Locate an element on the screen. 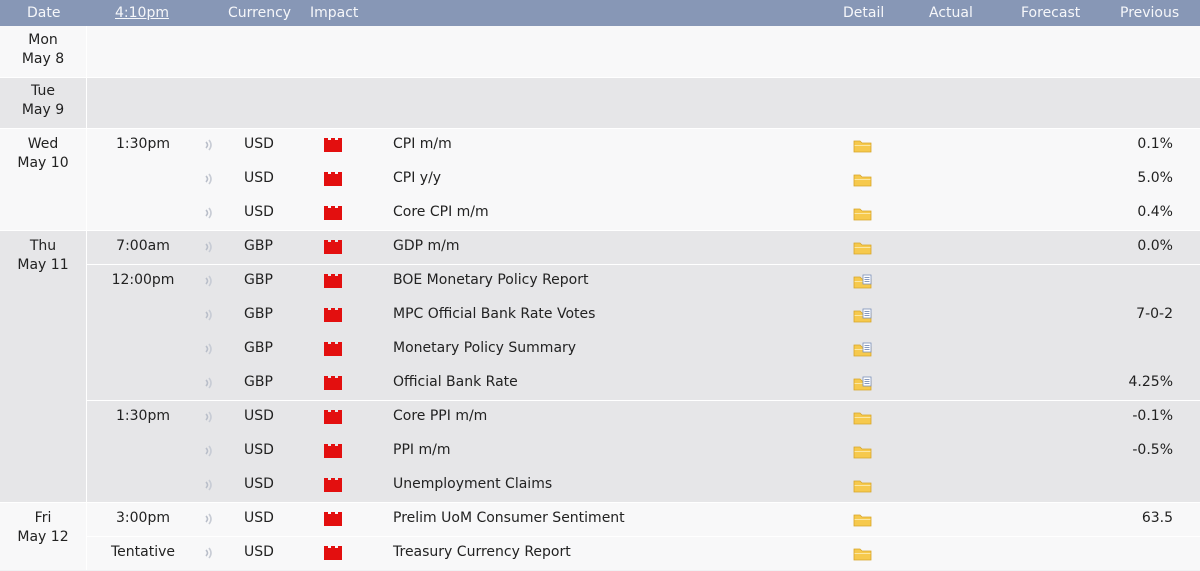  event-previous: 7-0-2 is located at coordinates (1154, 314).